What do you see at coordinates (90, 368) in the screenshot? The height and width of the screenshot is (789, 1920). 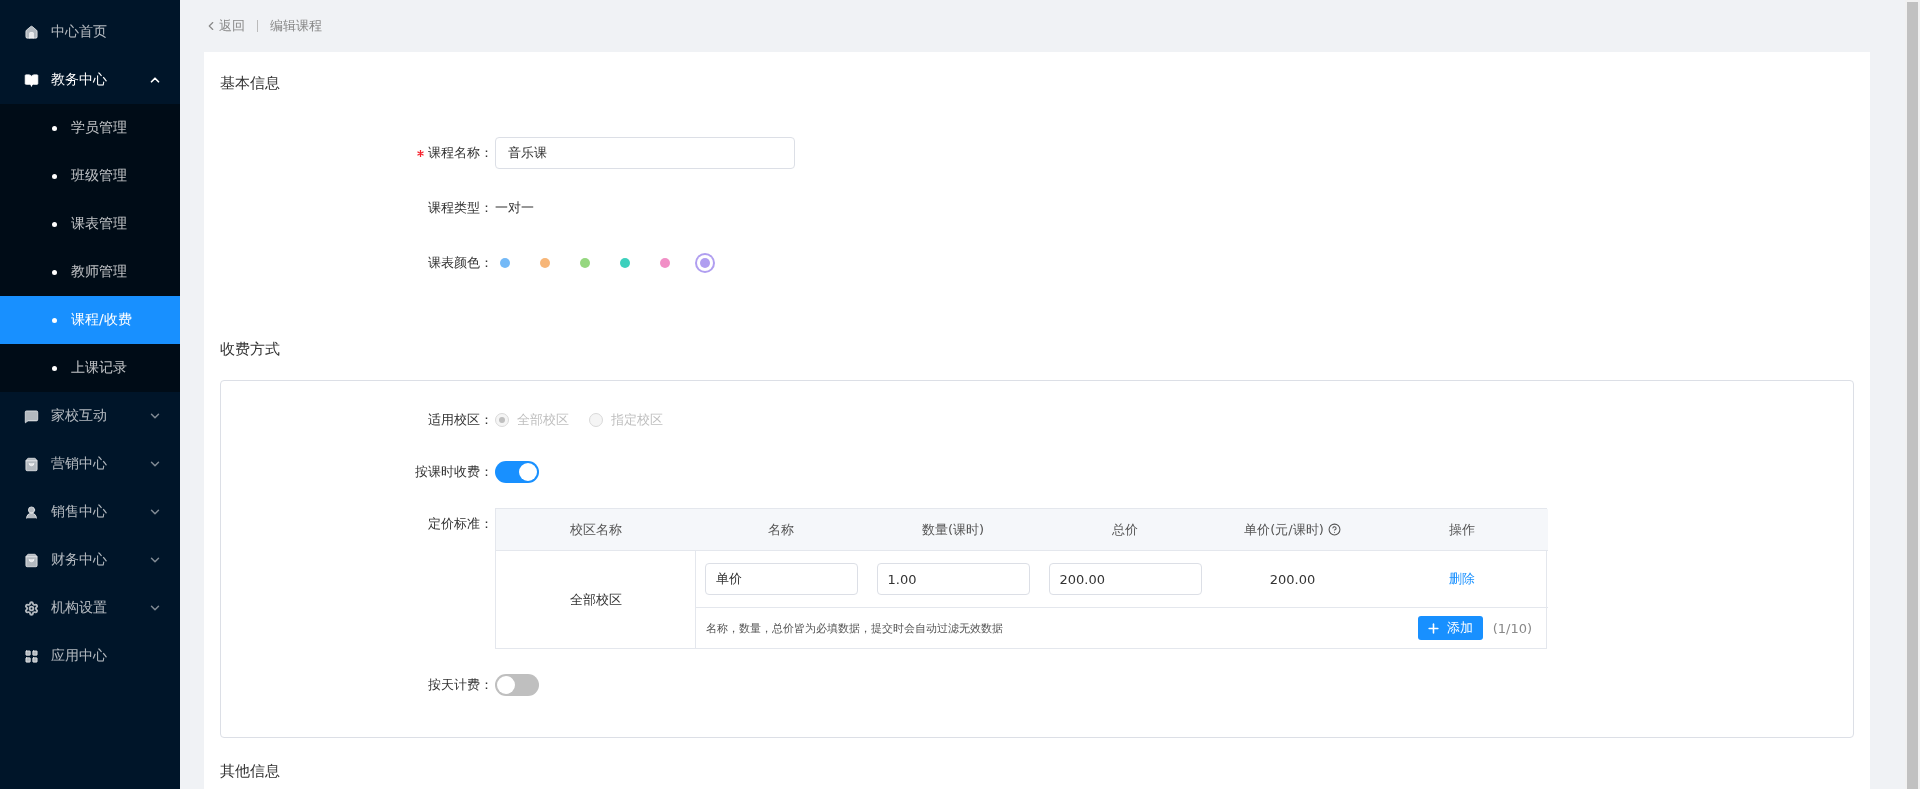 I see `submenu-item: 上课记录` at bounding box center [90, 368].